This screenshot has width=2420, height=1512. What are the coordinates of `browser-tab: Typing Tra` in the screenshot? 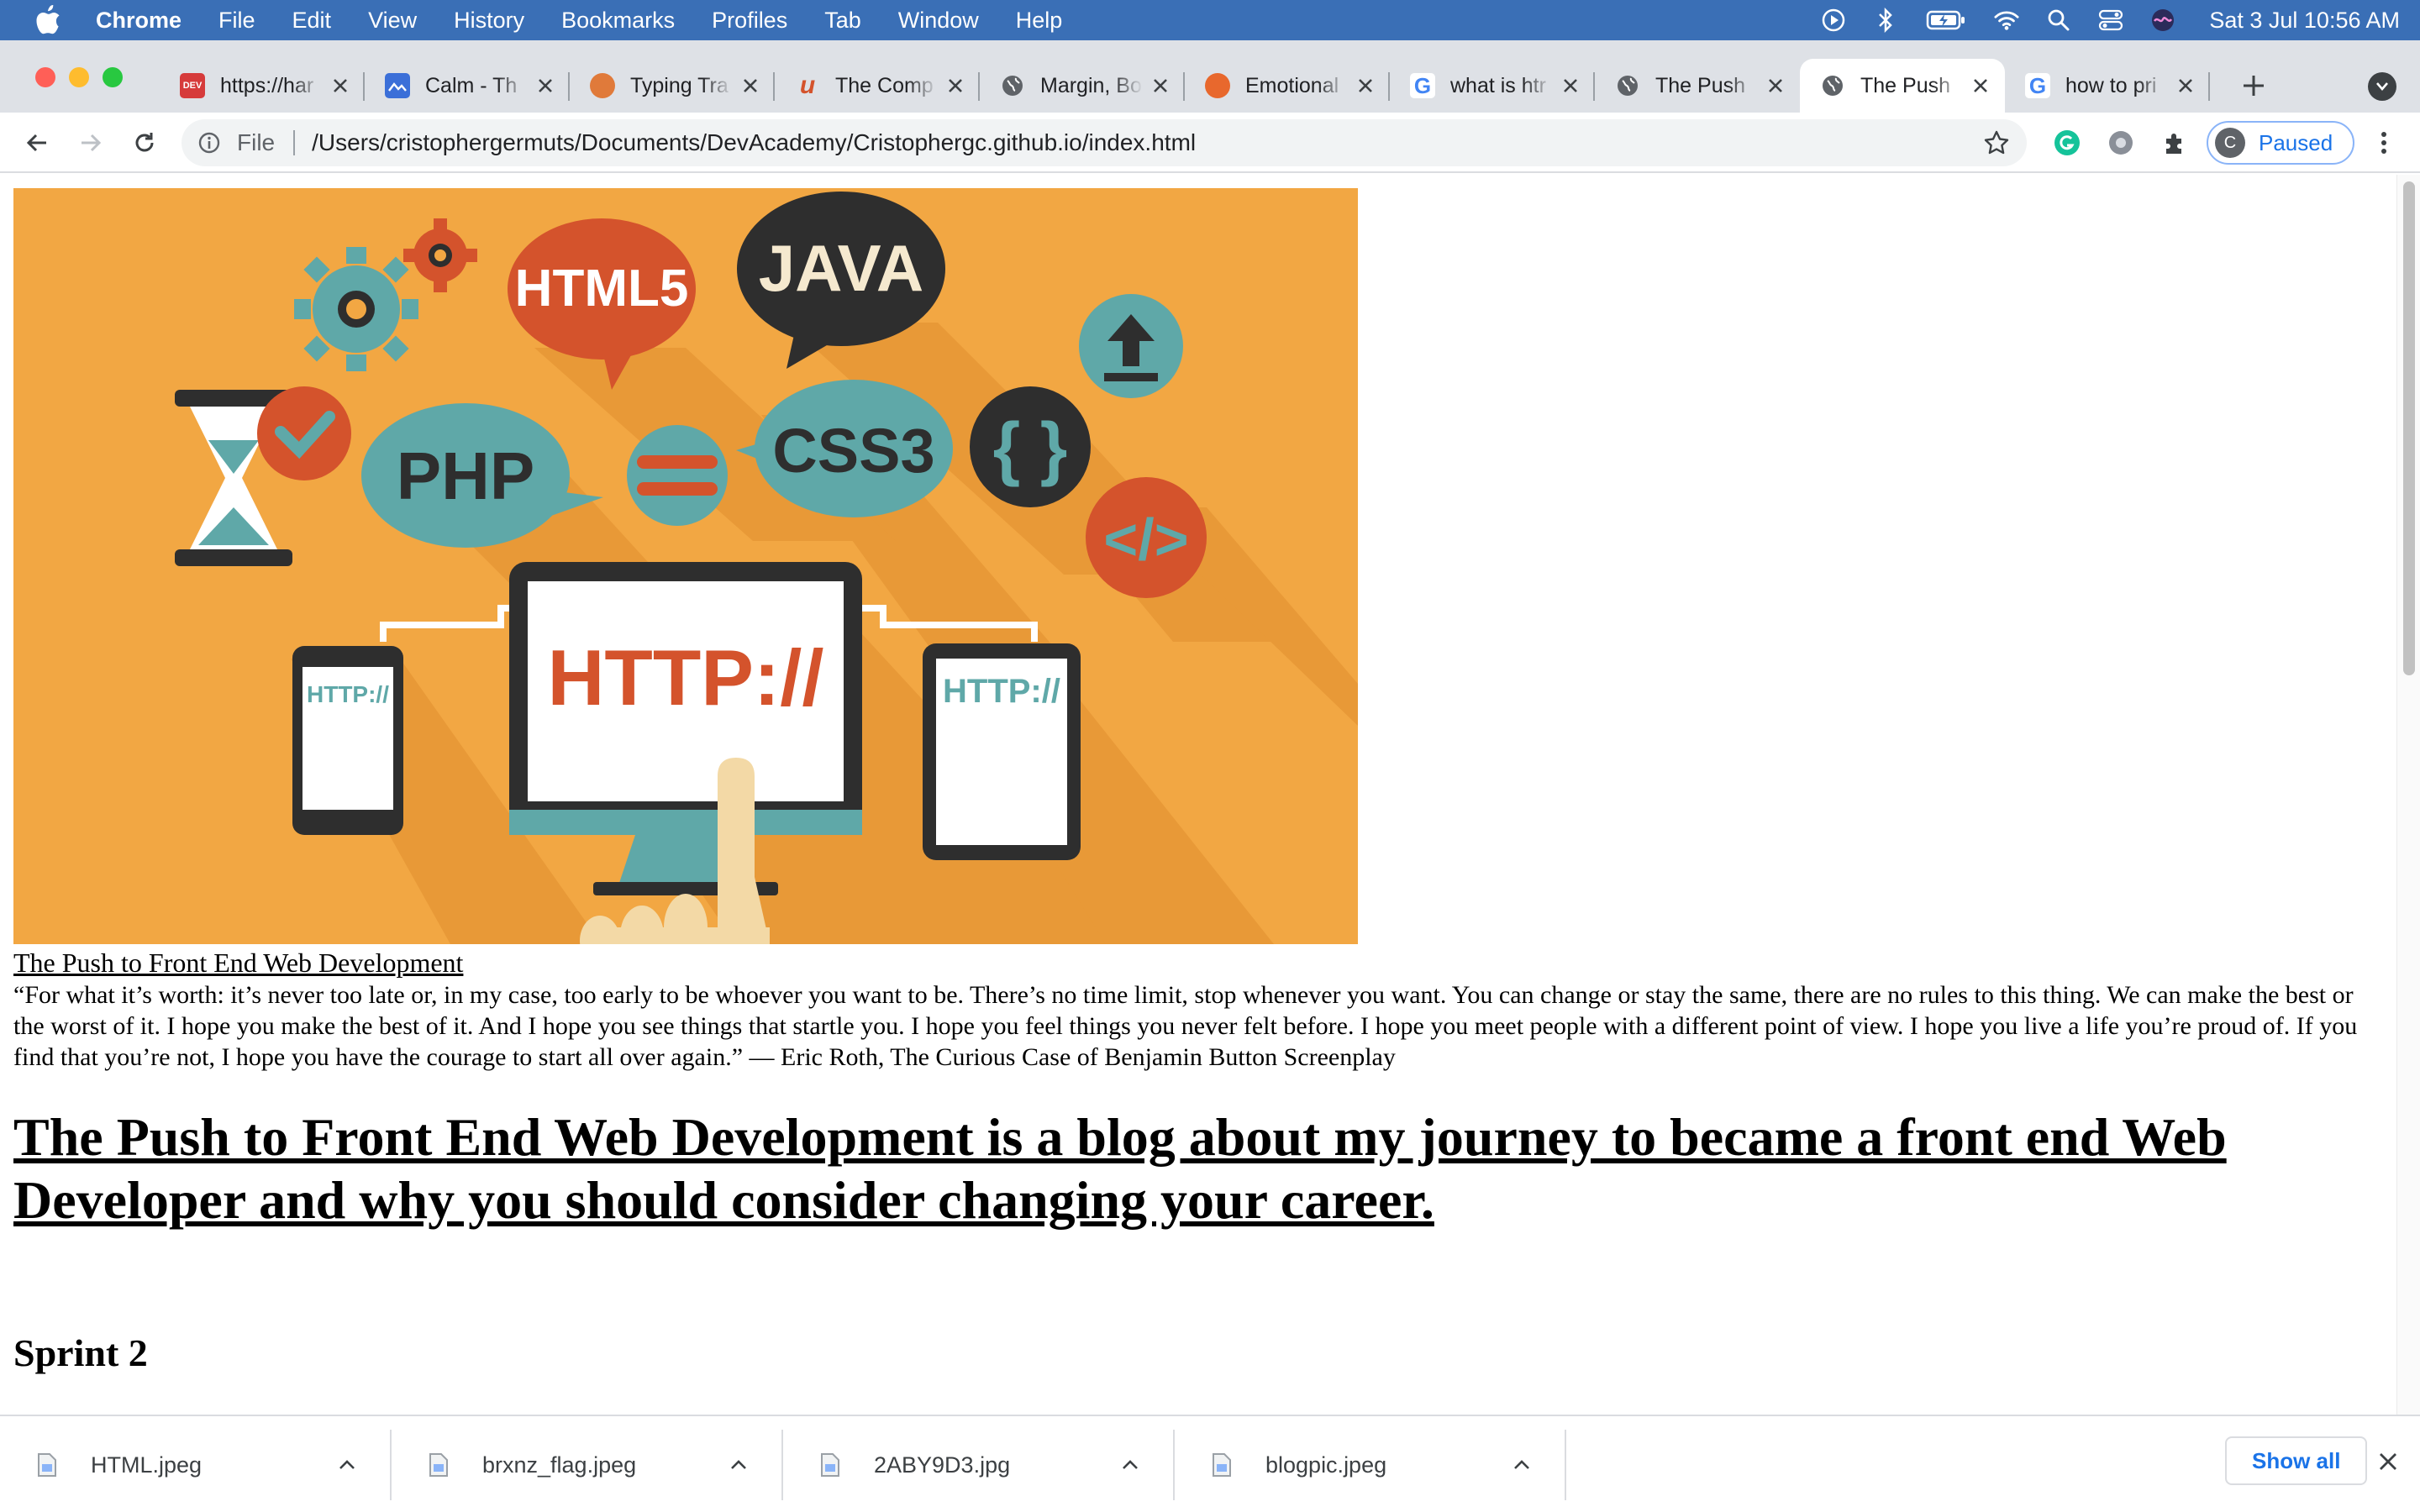 It's located at (673, 86).